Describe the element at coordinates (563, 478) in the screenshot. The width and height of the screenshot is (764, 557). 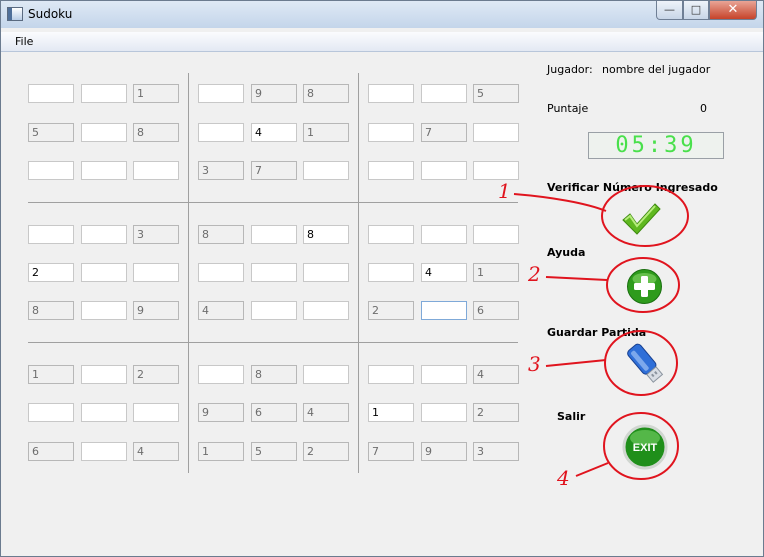
I see `annotation-number: 4` at that location.